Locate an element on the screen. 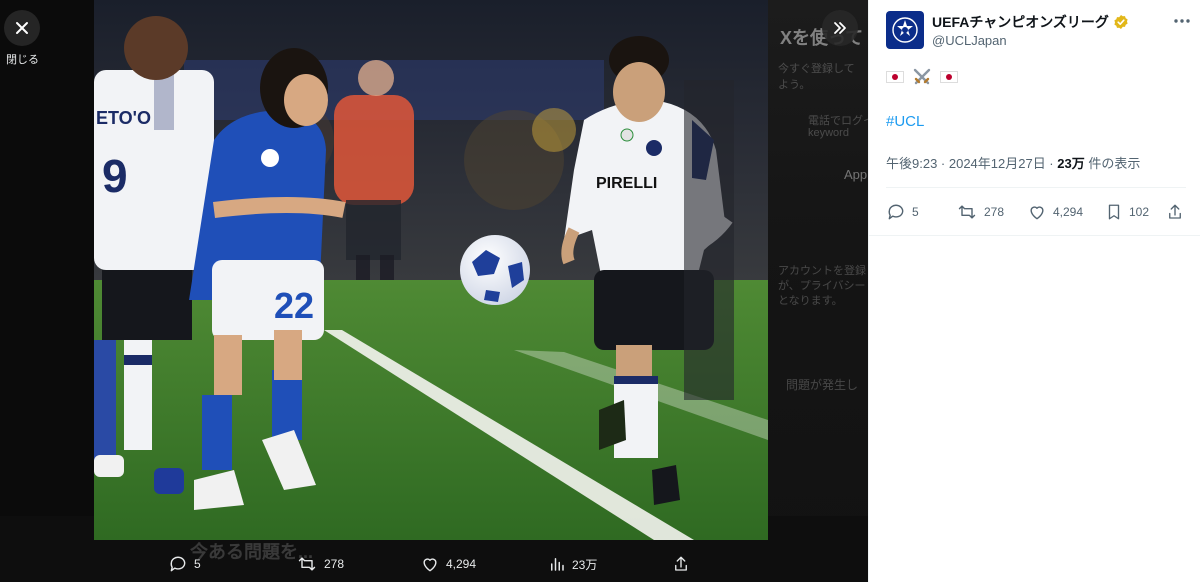  ghost-text: keyword is located at coordinates (828, 133).